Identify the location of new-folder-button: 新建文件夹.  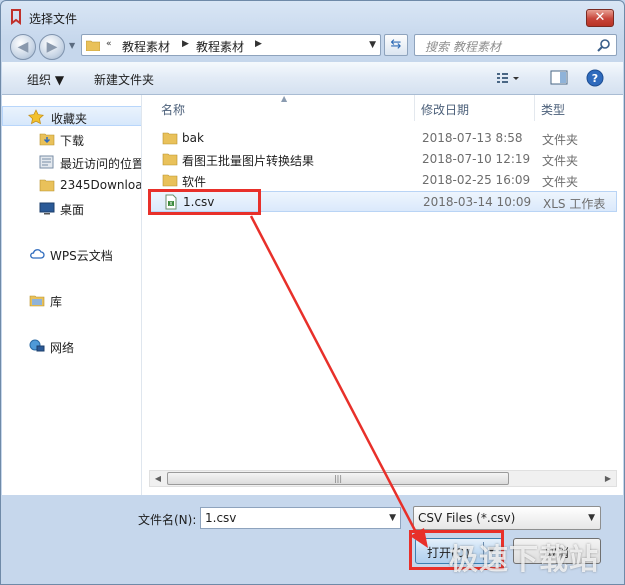
(124, 79).